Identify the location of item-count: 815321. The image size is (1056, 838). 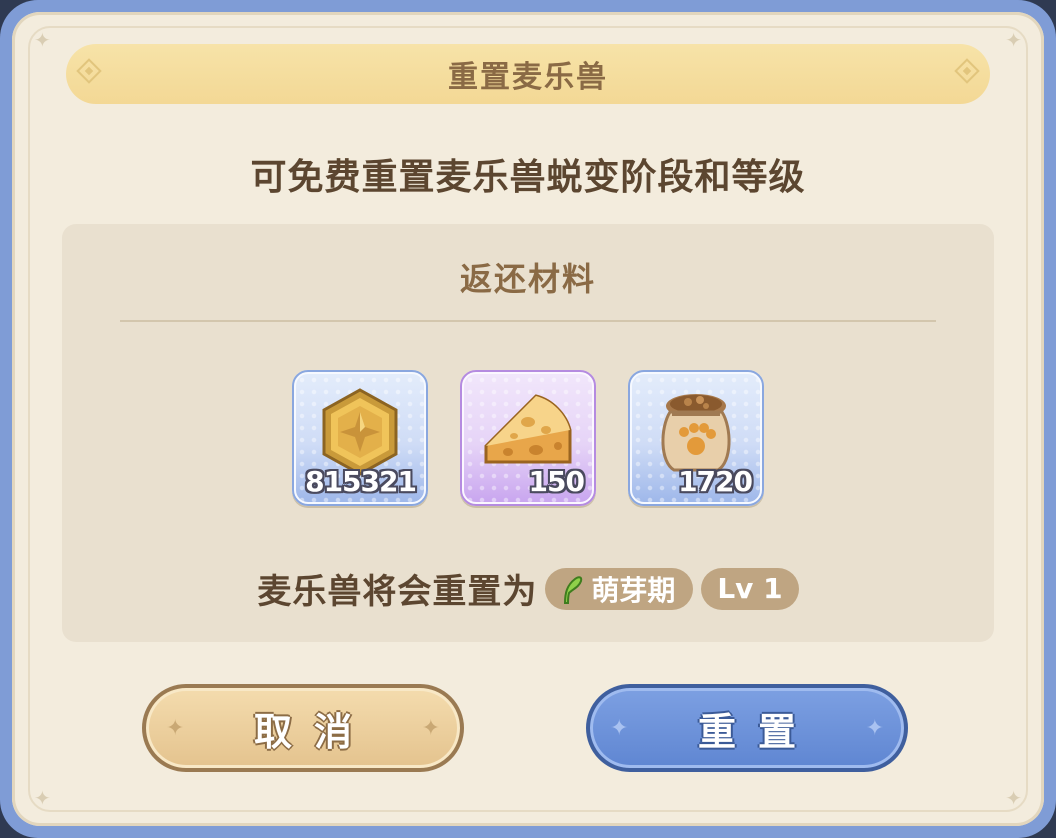
(361, 481).